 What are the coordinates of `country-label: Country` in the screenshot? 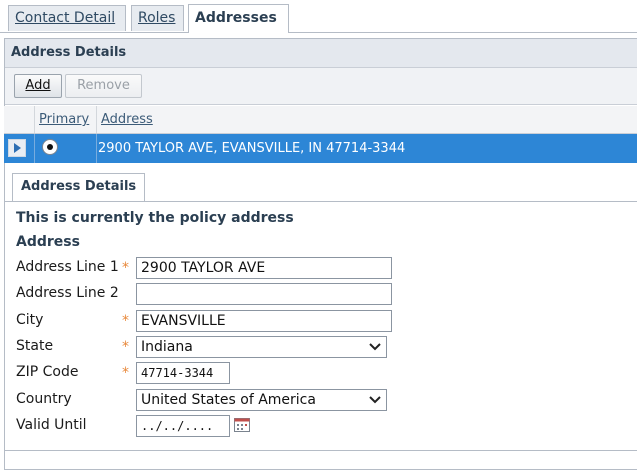 It's located at (44, 399).